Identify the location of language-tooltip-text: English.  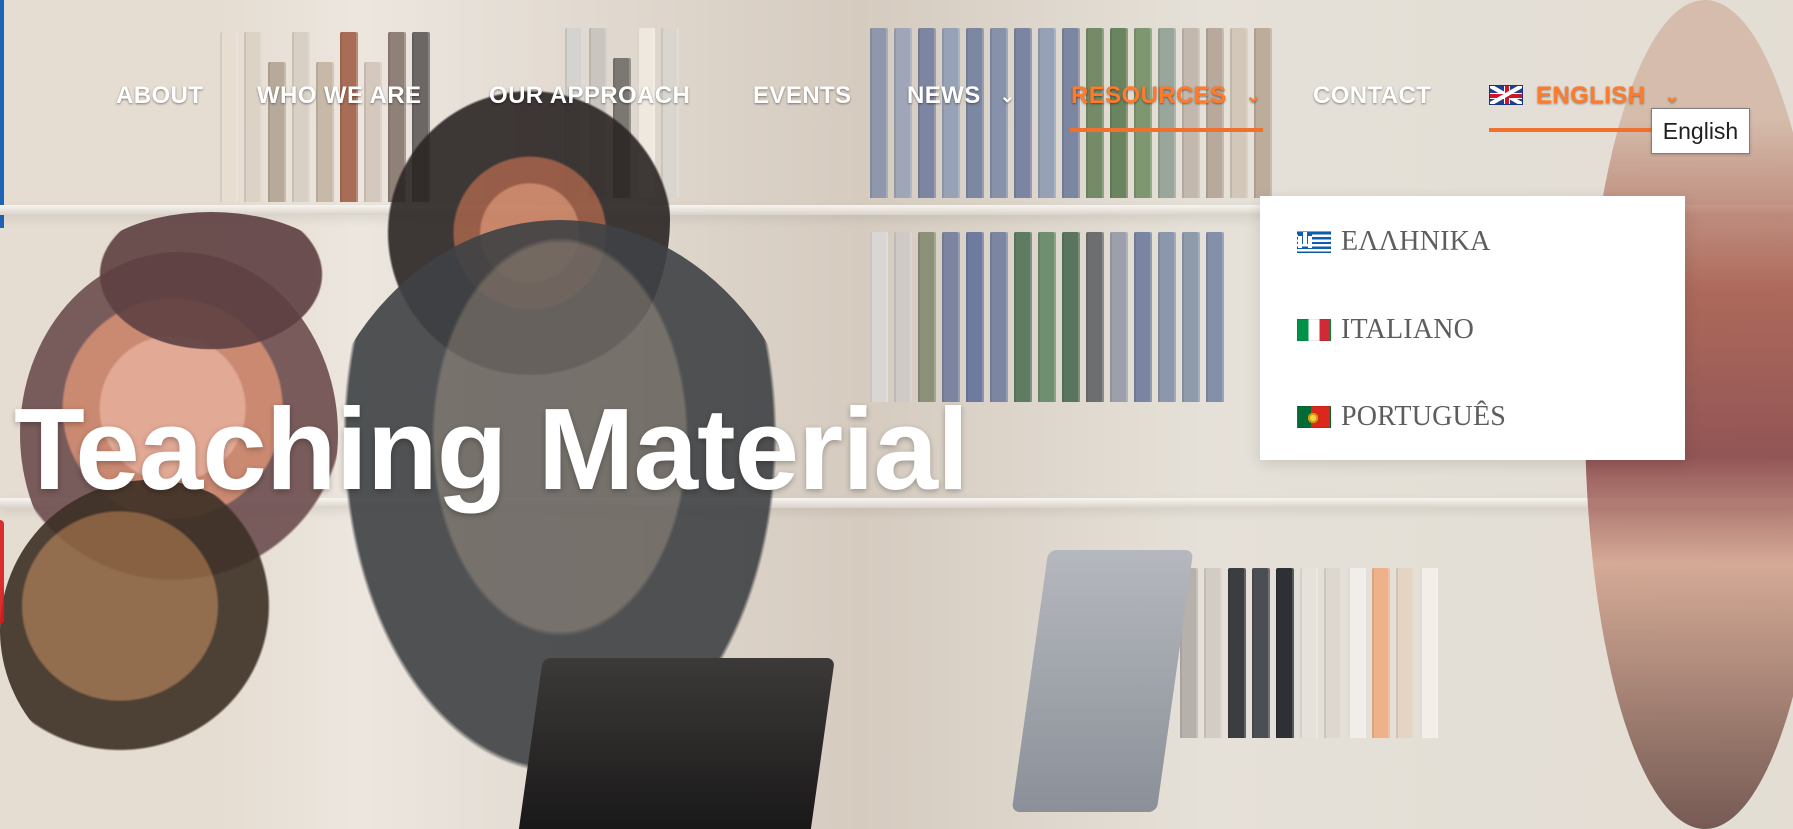
(1700, 131).